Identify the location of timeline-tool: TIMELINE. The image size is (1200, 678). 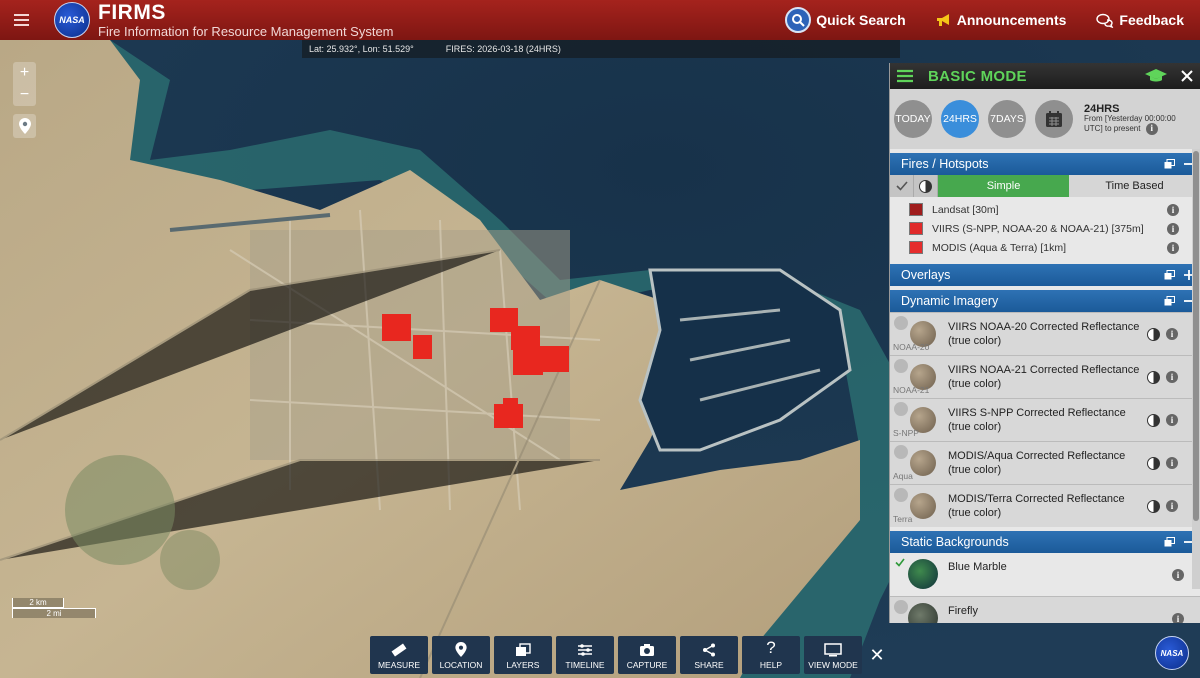
(585, 655).